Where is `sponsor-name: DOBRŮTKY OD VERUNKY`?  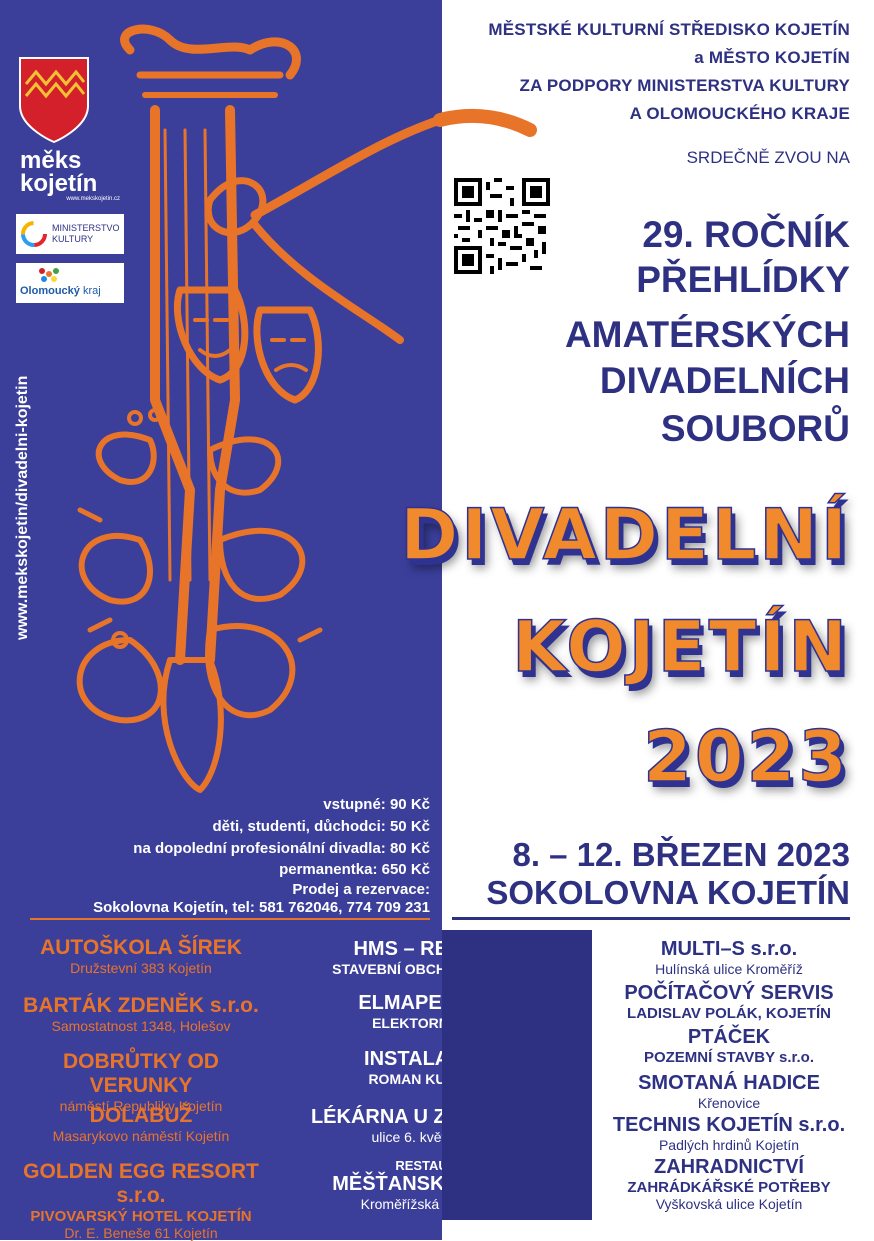 sponsor-name: DOBRŮTKY OD VERUNKY is located at coordinates (141, 1073).